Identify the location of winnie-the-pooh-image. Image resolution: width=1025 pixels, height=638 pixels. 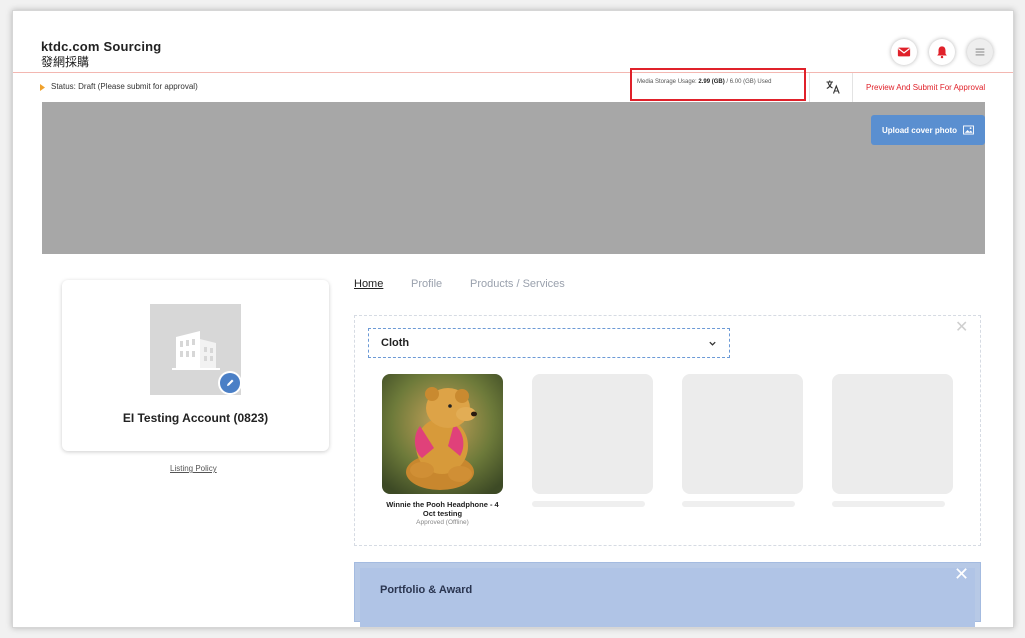
(442, 434).